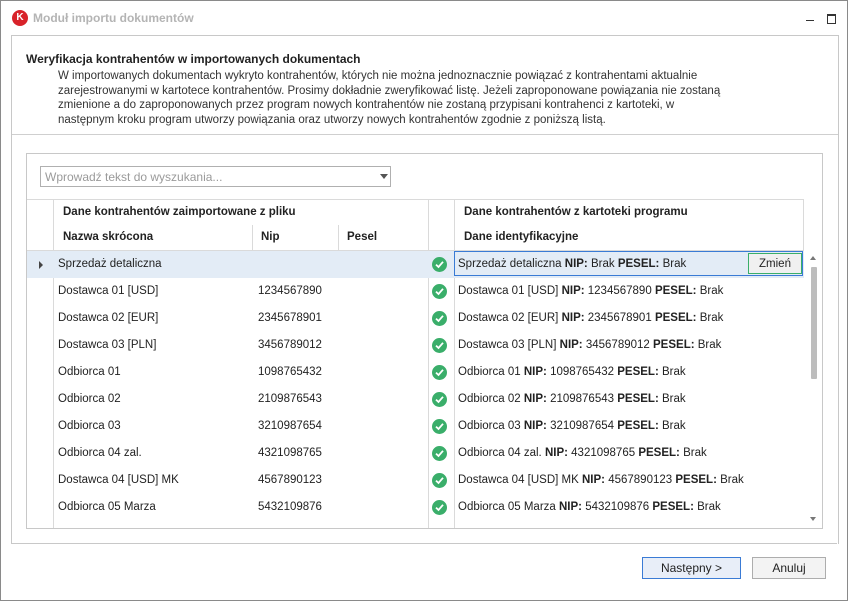 This screenshot has width=848, height=601. I want to click on cell-name: Odbiorca 04 zal., so click(100, 453).